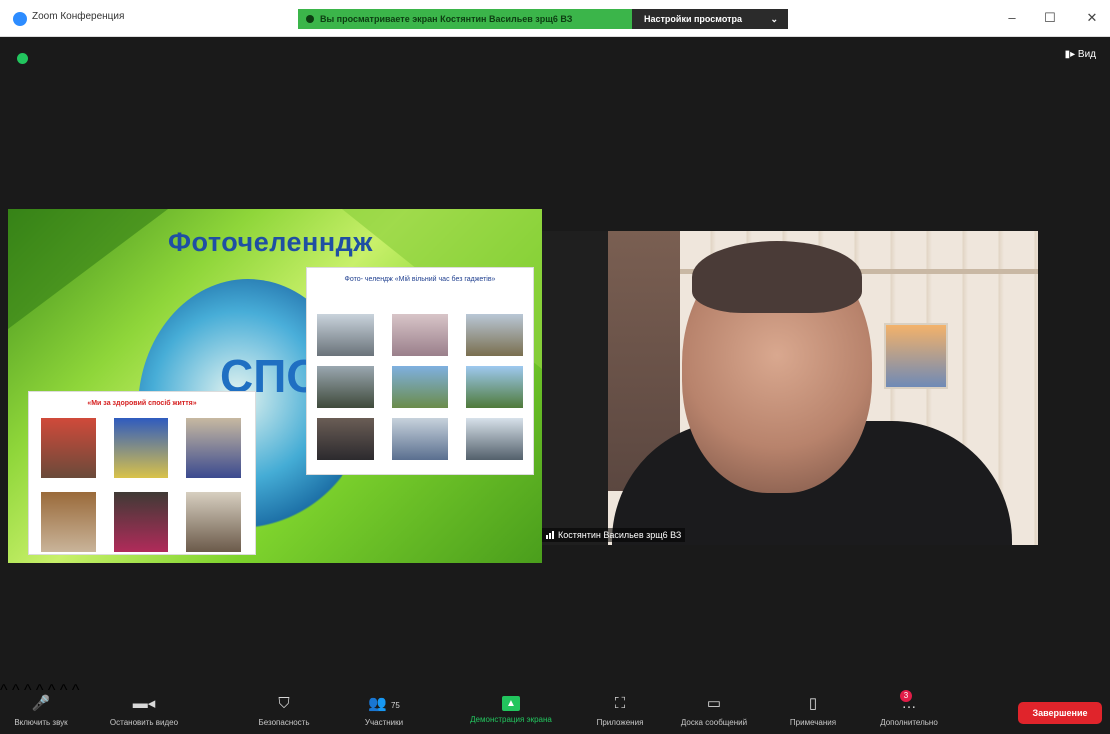 Image resolution: width=1110 pixels, height=734 pixels. Describe the element at coordinates (916, 356) in the screenshot. I see `video-background-painting` at that location.